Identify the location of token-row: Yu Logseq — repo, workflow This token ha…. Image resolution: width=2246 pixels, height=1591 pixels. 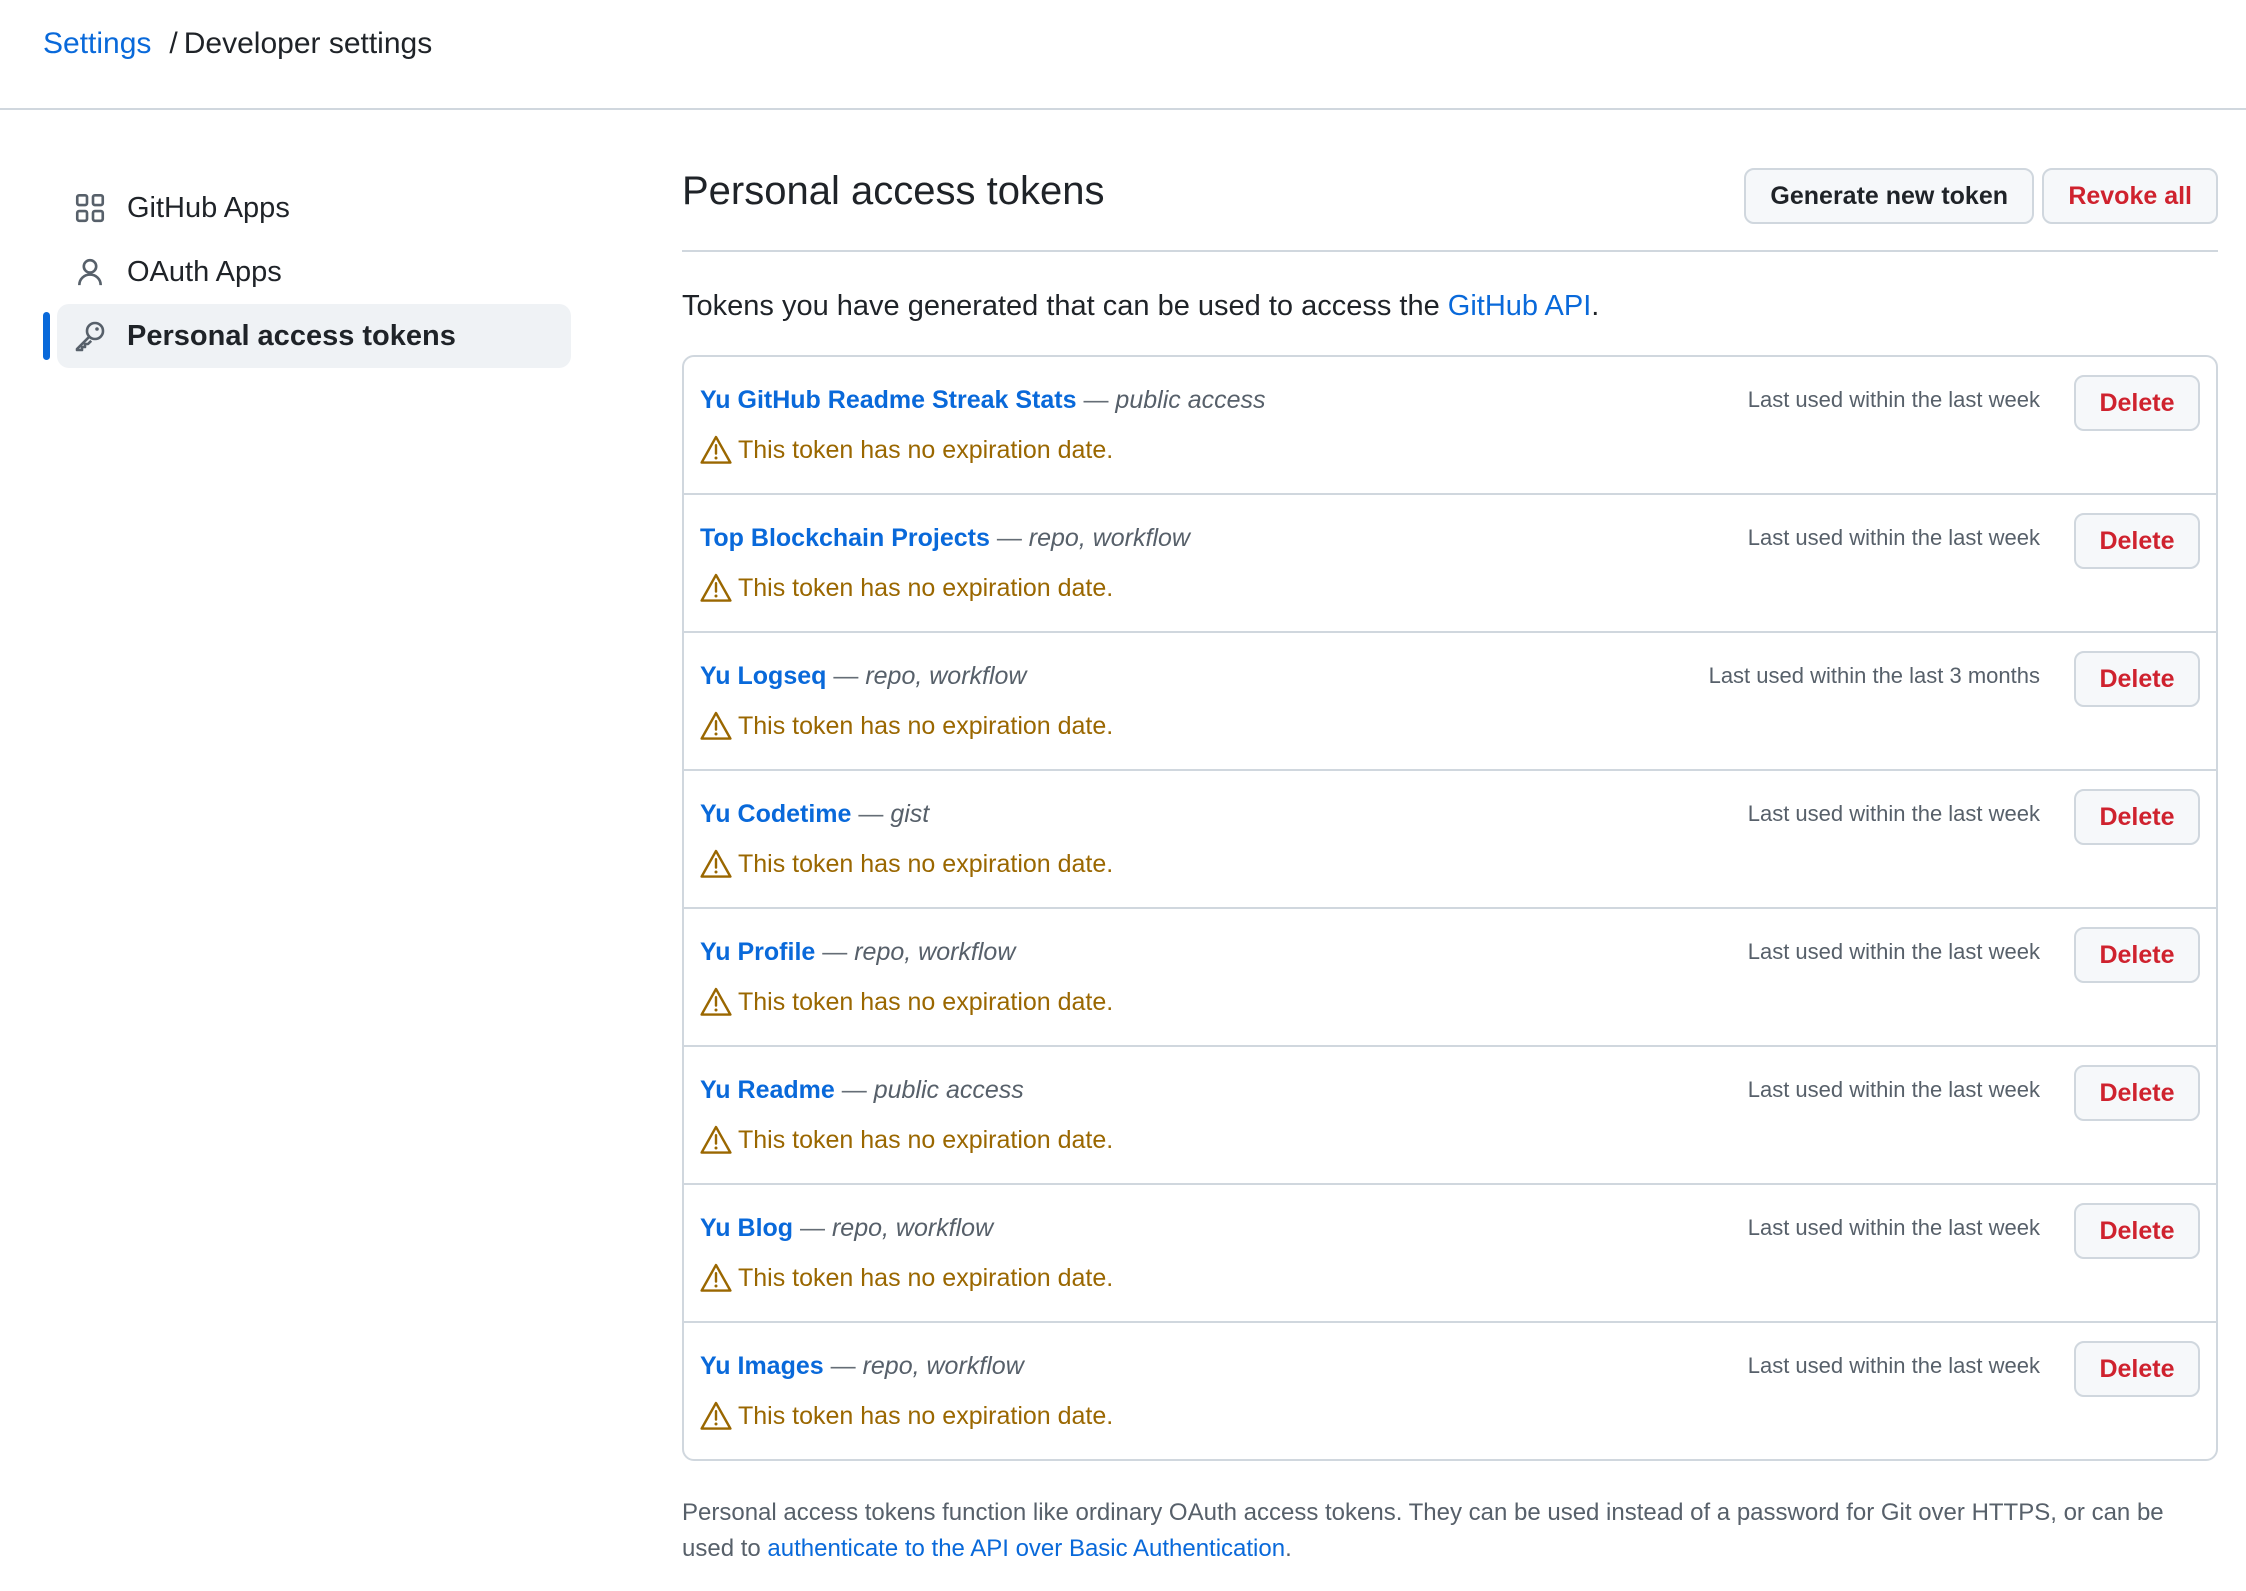
(1450, 700).